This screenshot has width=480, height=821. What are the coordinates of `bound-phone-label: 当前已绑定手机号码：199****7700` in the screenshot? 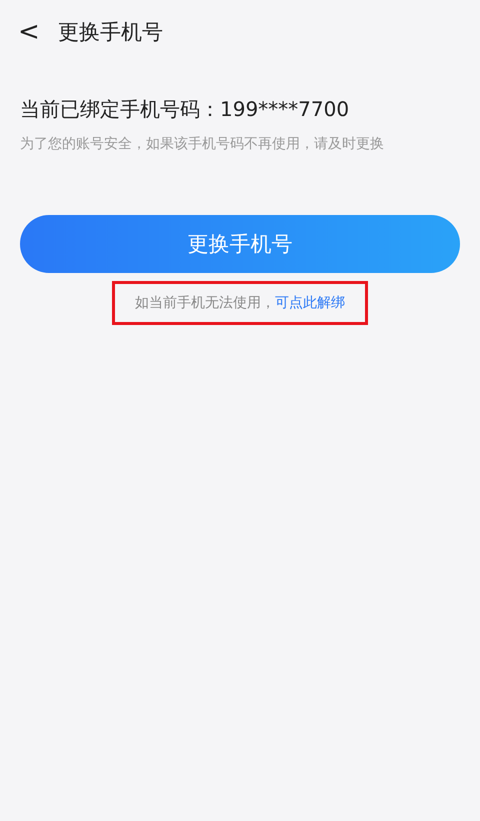 It's located at (185, 109).